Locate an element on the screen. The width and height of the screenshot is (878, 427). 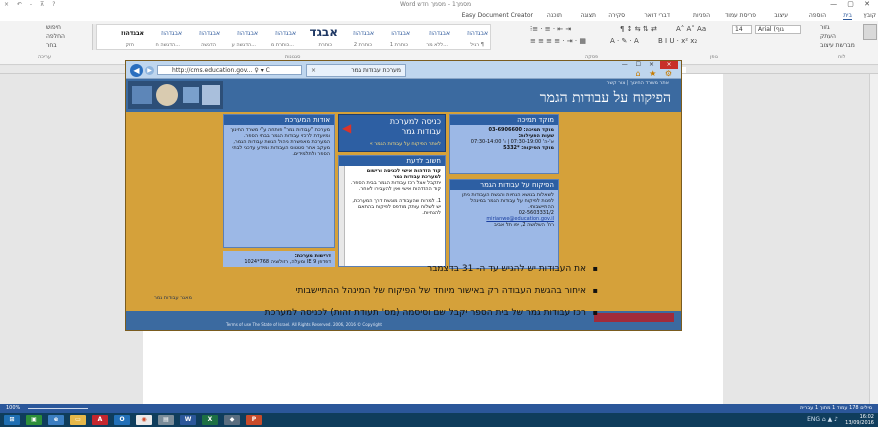
browser-window-controls: — ☐ × is located at coordinates (639, 64).